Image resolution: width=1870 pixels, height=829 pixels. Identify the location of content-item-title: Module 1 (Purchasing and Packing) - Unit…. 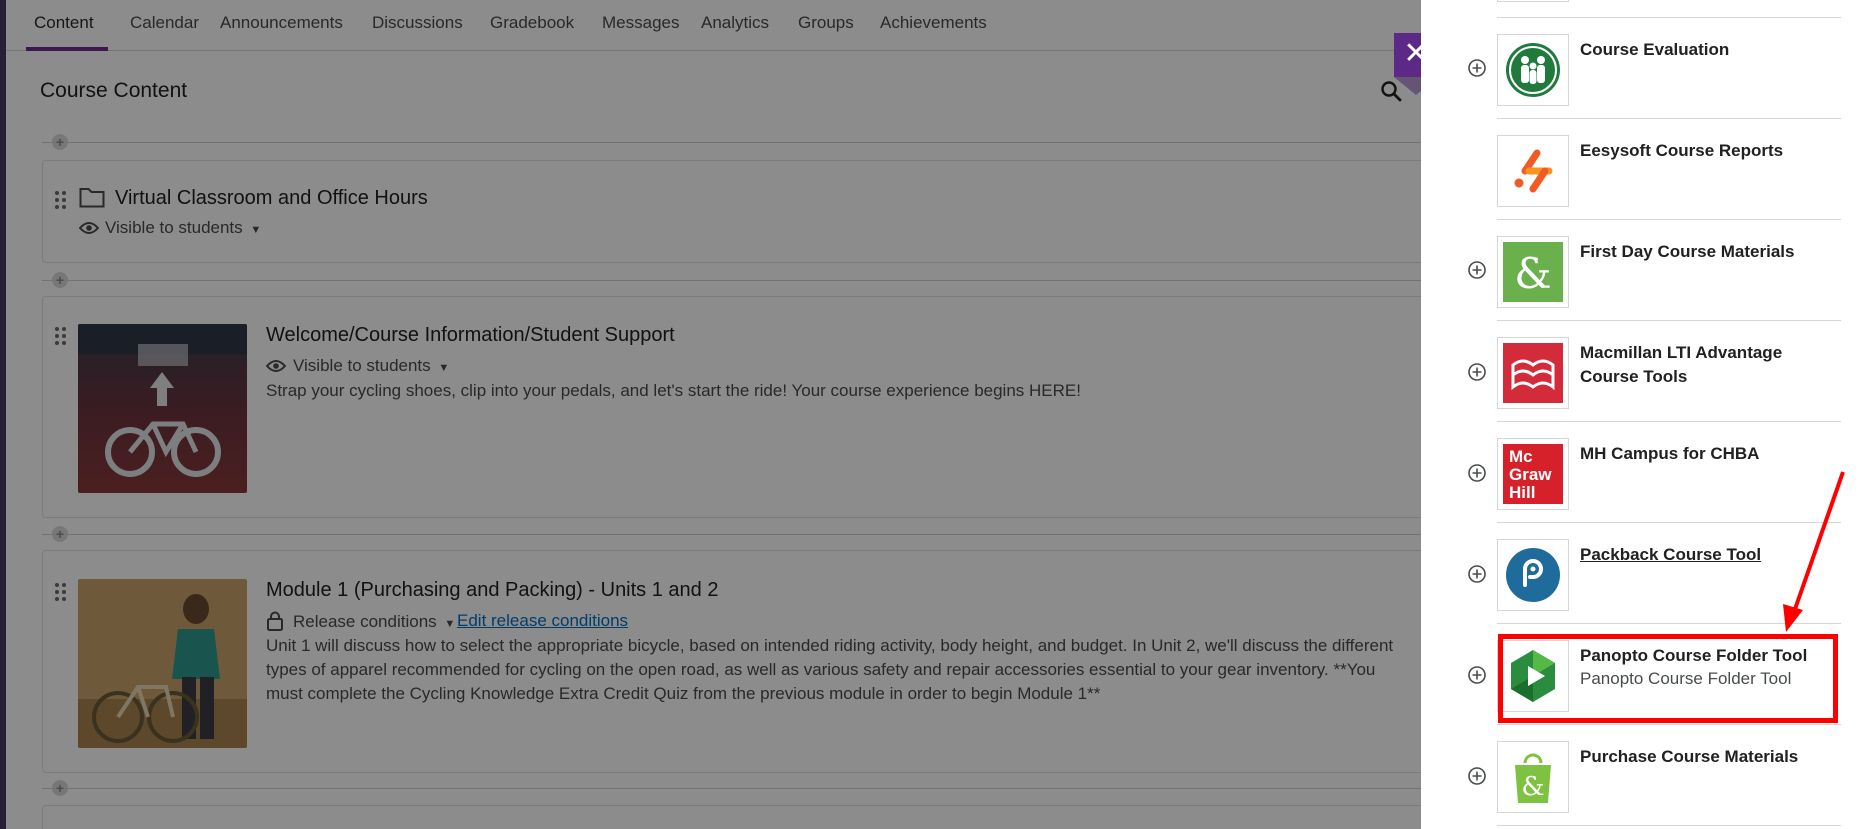
(492, 590).